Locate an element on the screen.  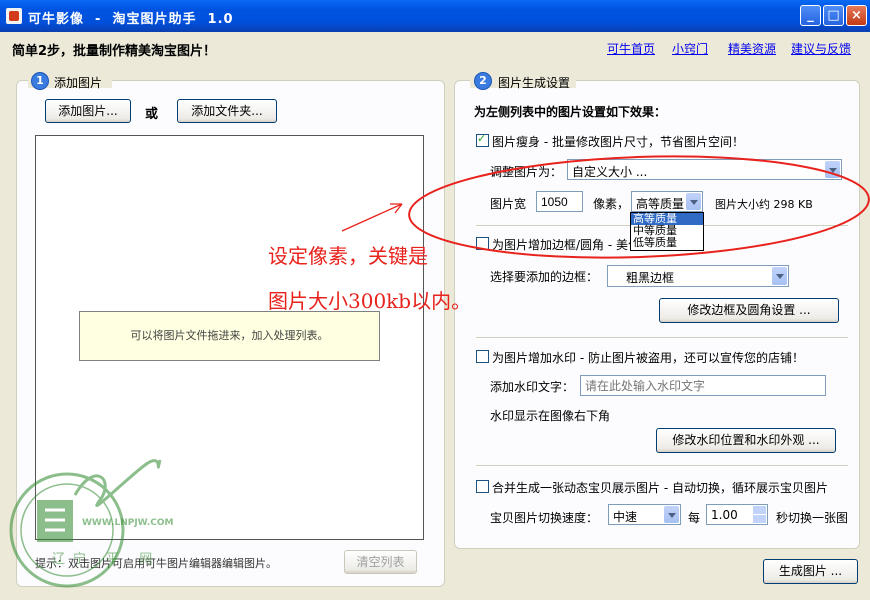
link-feedback: 建议与反馈 is located at coordinates (821, 48).